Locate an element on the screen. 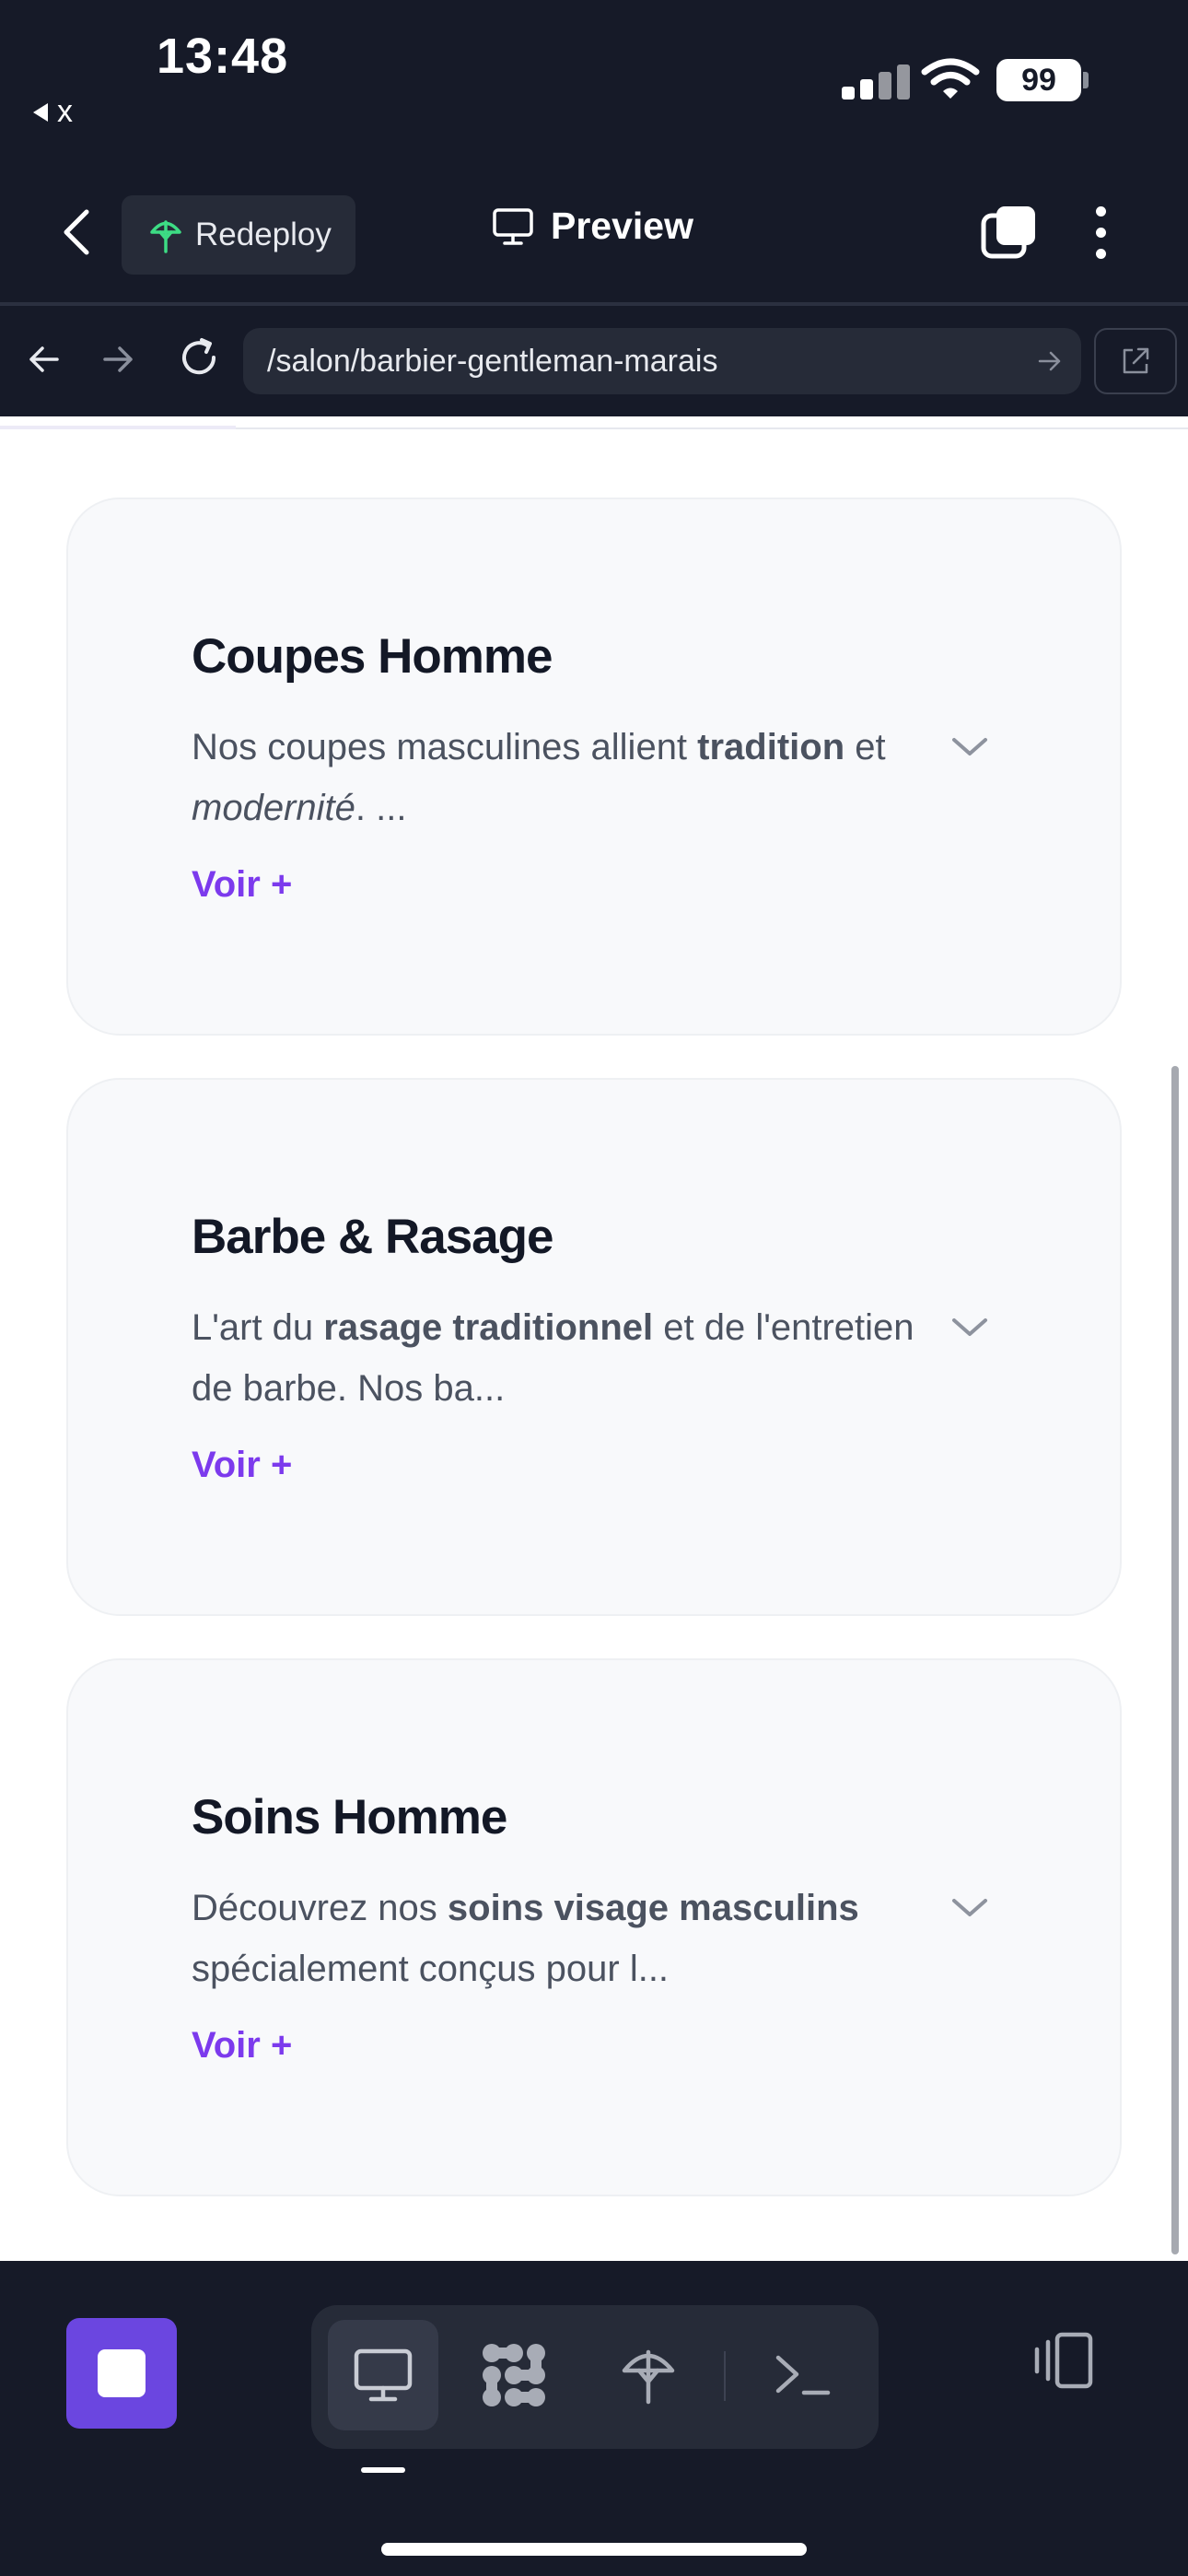 The height and width of the screenshot is (2576, 1188). battery-indicator: 99 is located at coordinates (1038, 80).